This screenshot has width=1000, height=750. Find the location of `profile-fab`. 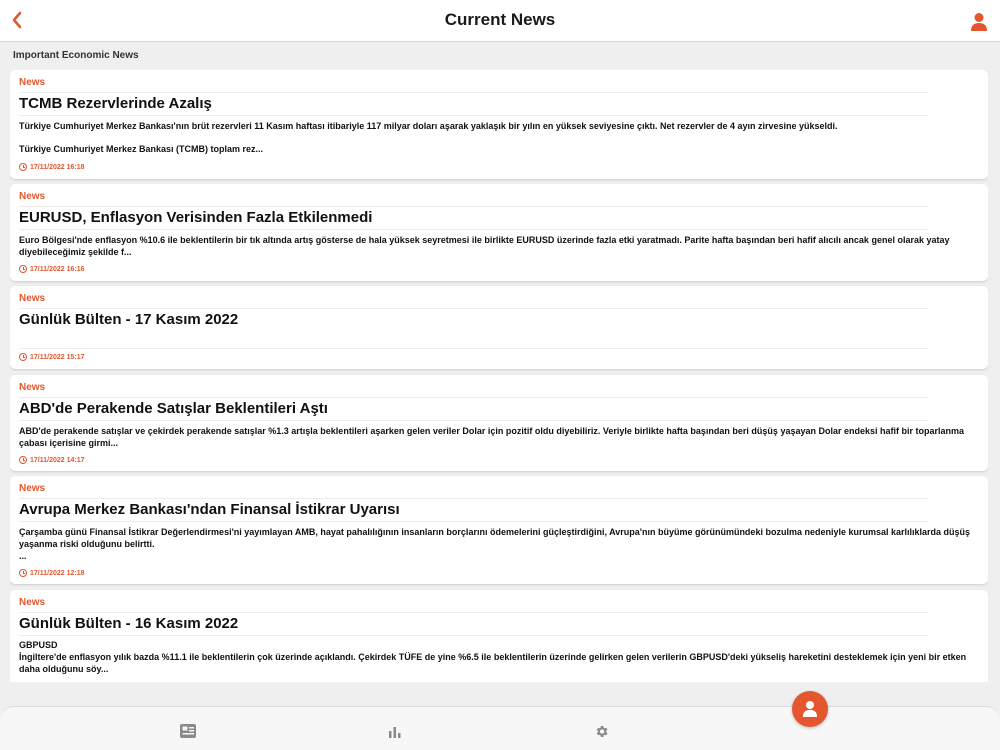

profile-fab is located at coordinates (810, 709).